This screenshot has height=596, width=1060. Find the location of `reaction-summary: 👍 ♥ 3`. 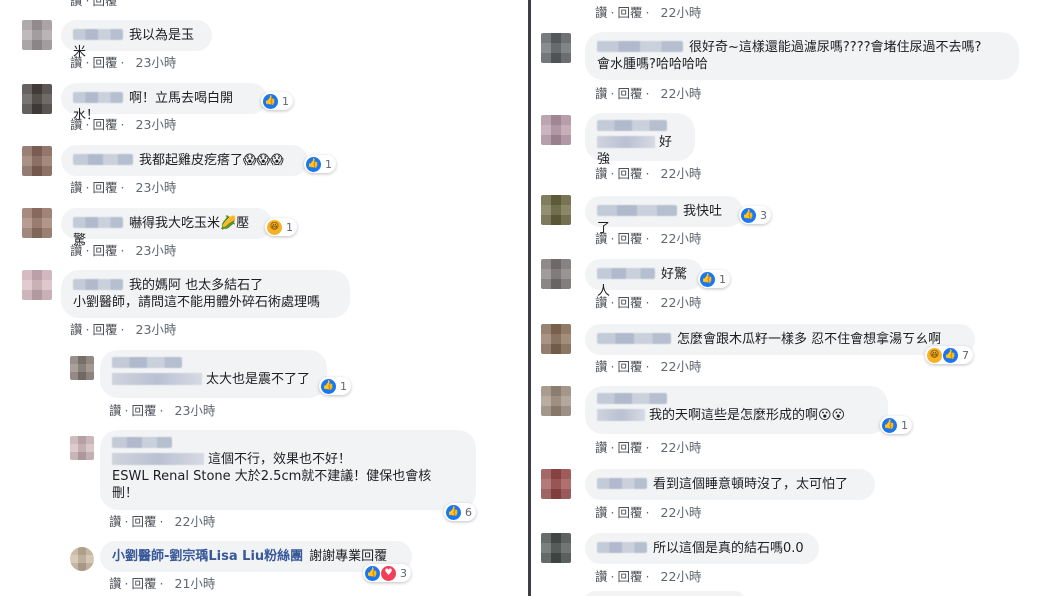

reaction-summary: 👍 ♥ 3 is located at coordinates (387, 573).